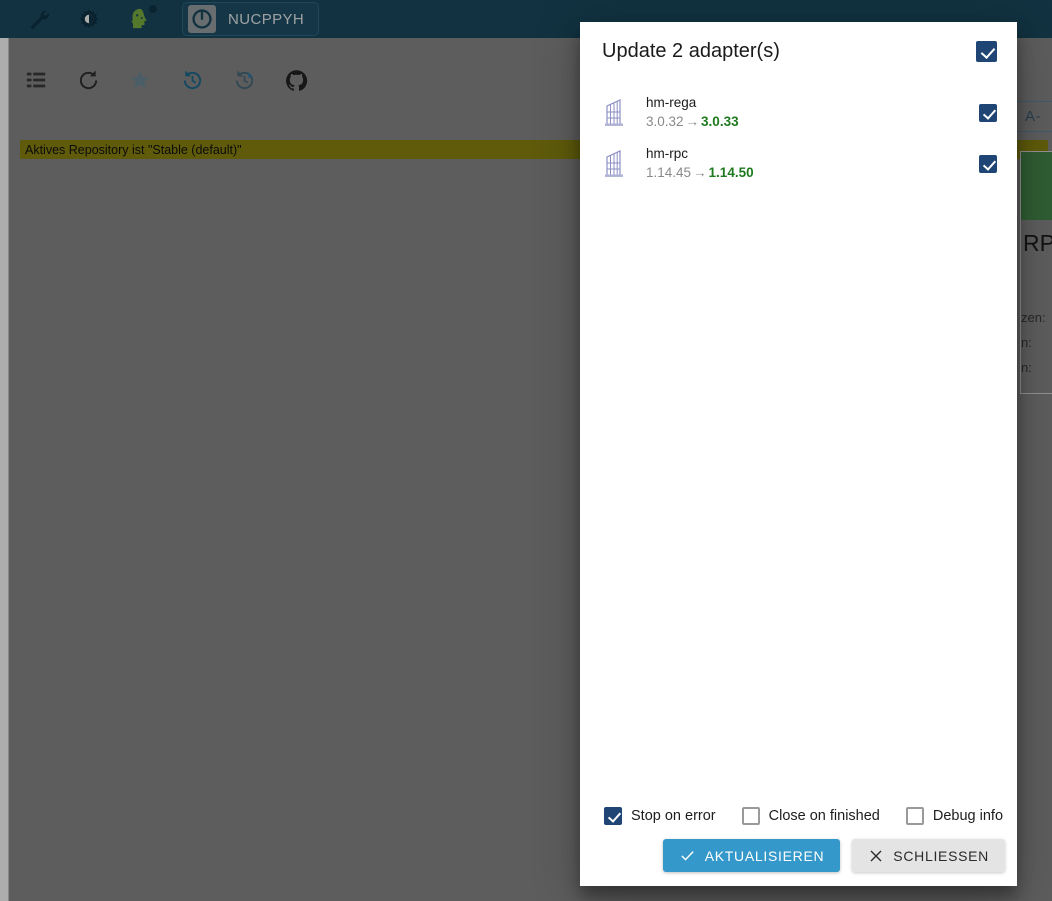 Image resolution: width=1052 pixels, height=901 pixels. Describe the element at coordinates (691, 51) in the screenshot. I see `dialog-title: Update 2 adapter(s)` at that location.